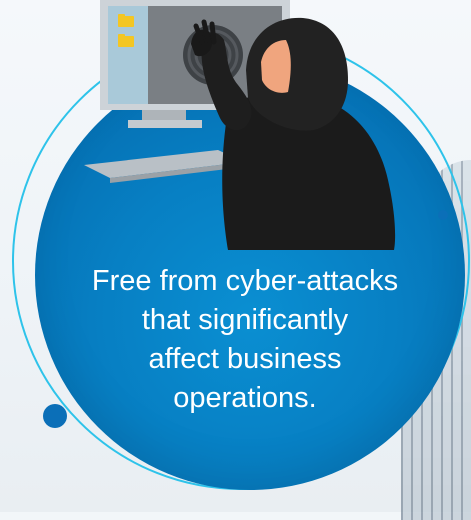 This screenshot has width=471, height=520. Describe the element at coordinates (443, 215) in the screenshot. I see `decorative-dot-small` at that location.